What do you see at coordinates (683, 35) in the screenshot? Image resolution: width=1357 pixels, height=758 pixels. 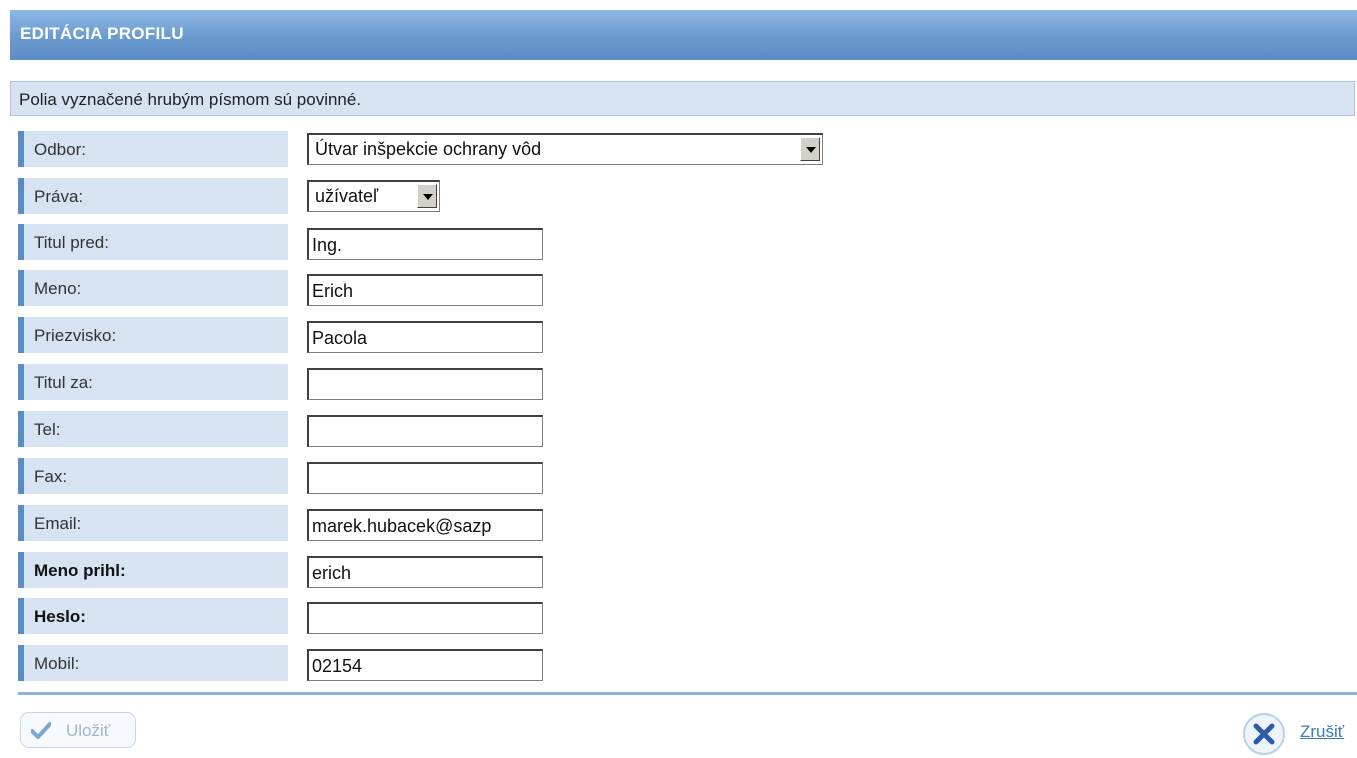 I see `page-header: EDITÁCIA PROFILU` at bounding box center [683, 35].